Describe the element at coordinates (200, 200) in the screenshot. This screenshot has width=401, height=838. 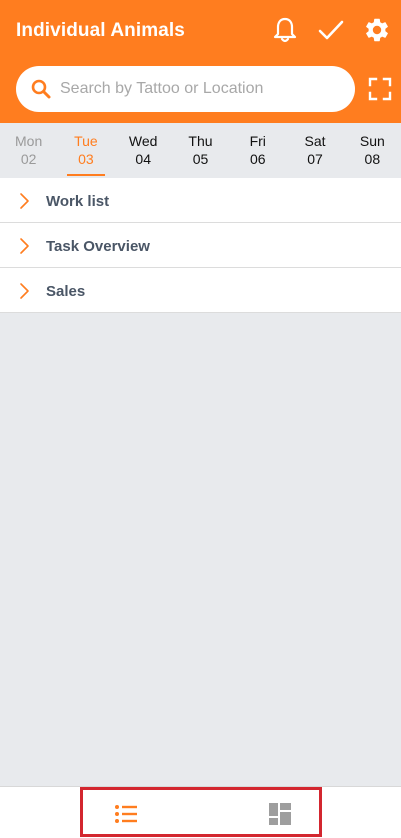
I see `section-row-work-list: Work list` at that location.